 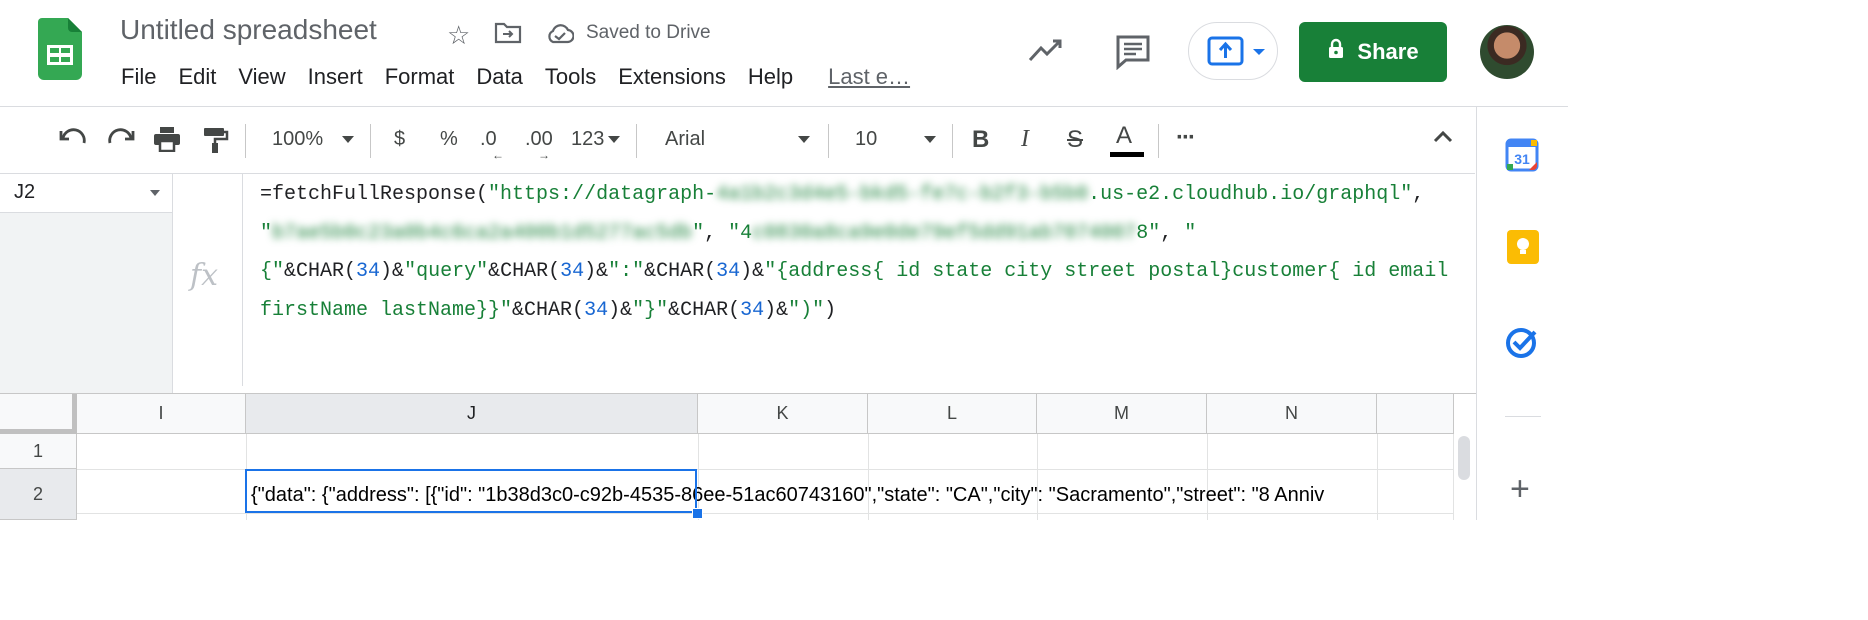 I want to click on move-folder-icon, so click(x=508, y=35).